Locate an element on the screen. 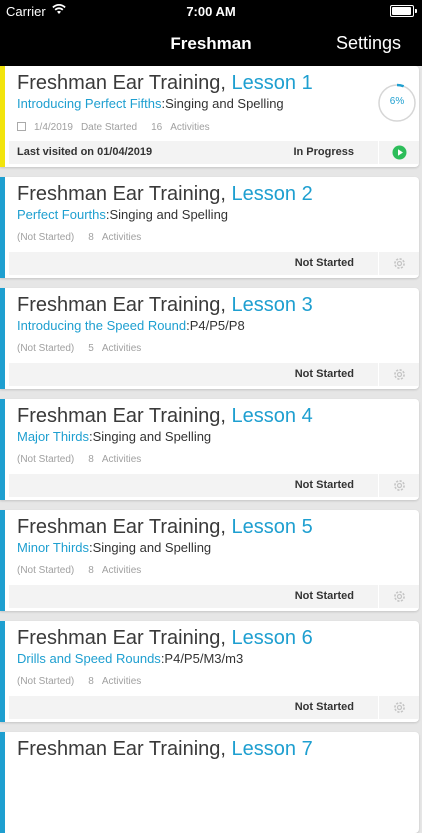 The width and height of the screenshot is (422, 833). lesson-number: Lesson 2 is located at coordinates (272, 194).